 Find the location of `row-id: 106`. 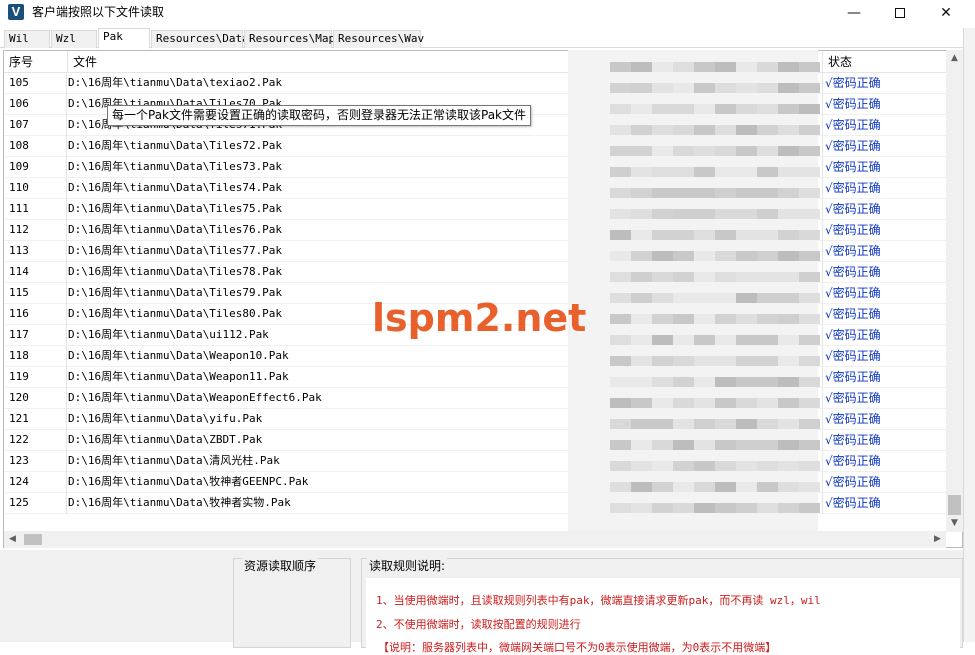

row-id: 106 is located at coordinates (35, 104).